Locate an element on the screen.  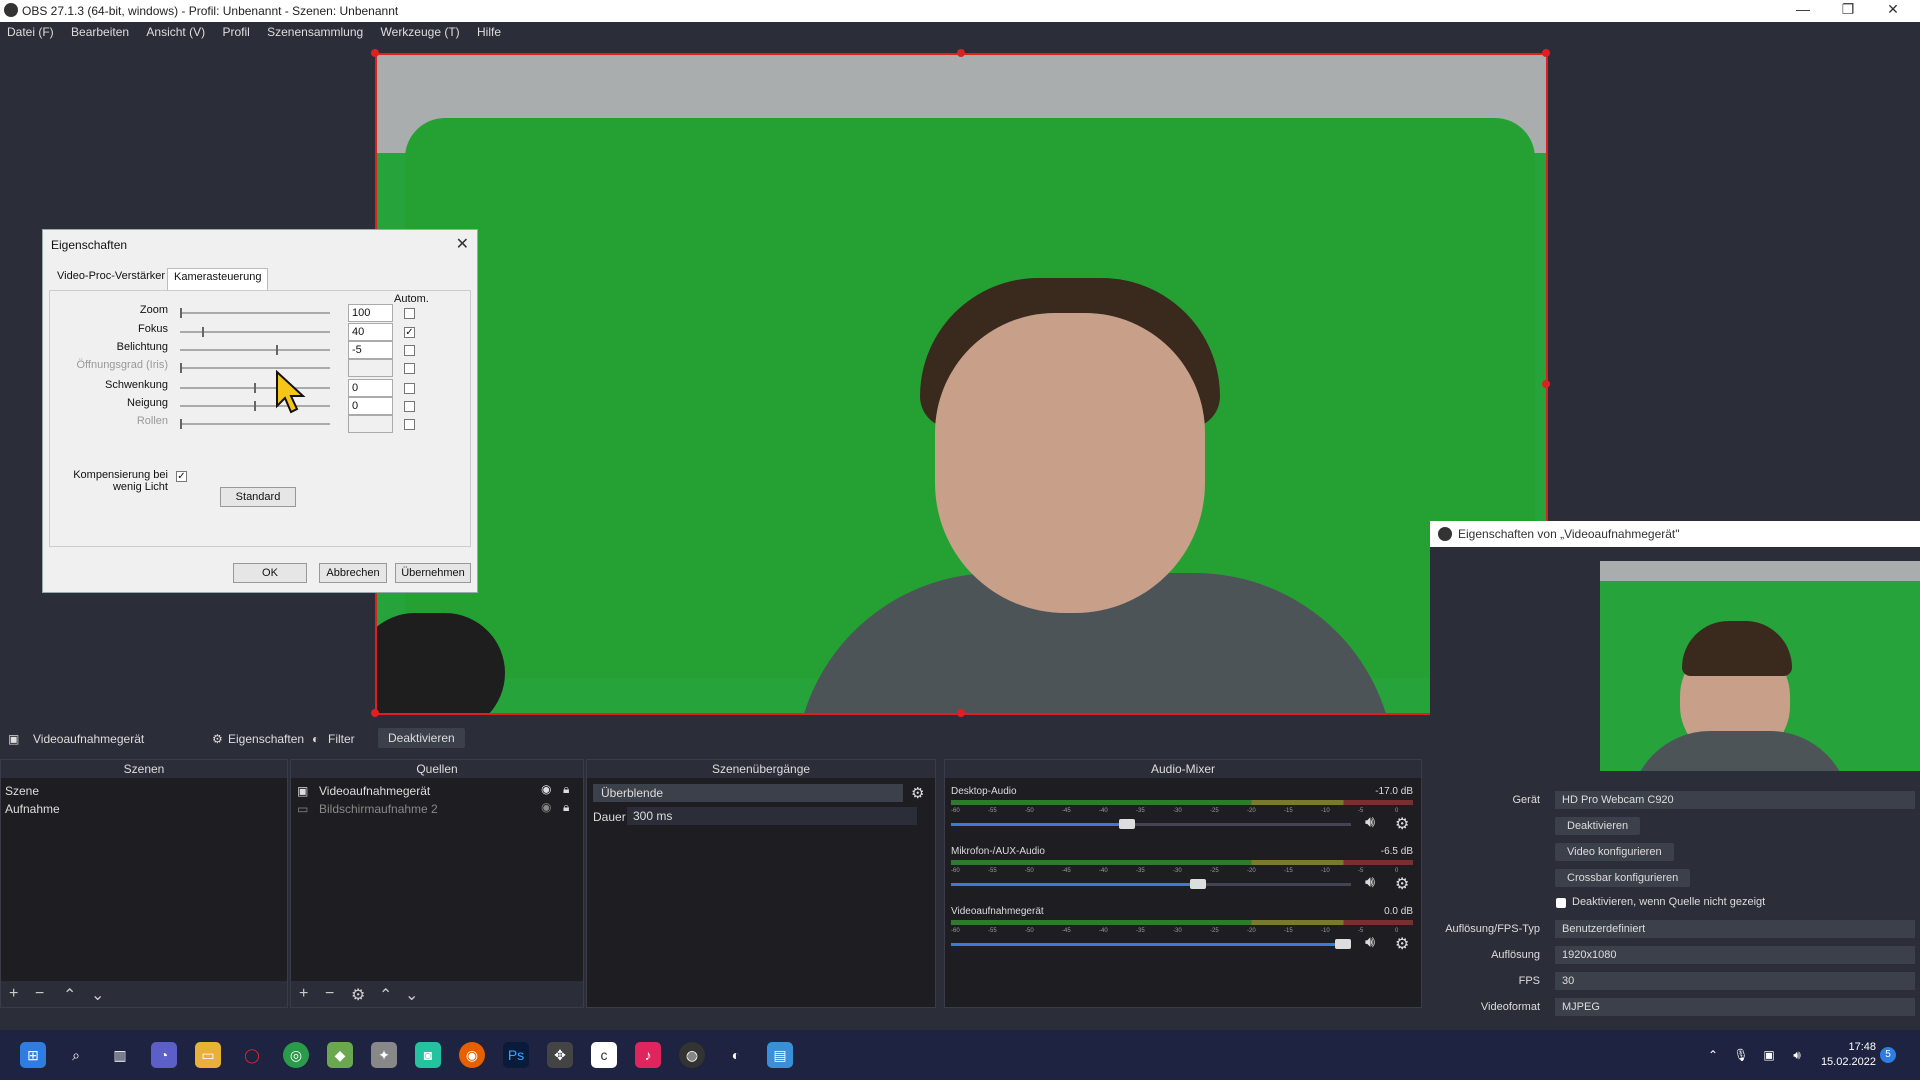
chat-icon: ◔ is located at coordinates (164, 1055).